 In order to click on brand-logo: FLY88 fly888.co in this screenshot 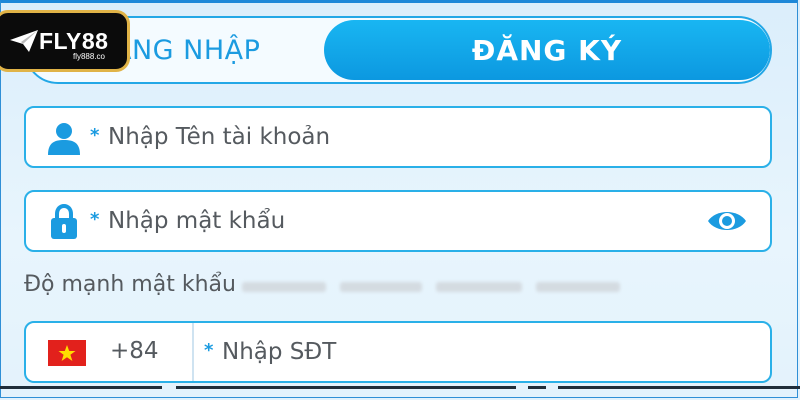, I will do `click(65, 41)`.